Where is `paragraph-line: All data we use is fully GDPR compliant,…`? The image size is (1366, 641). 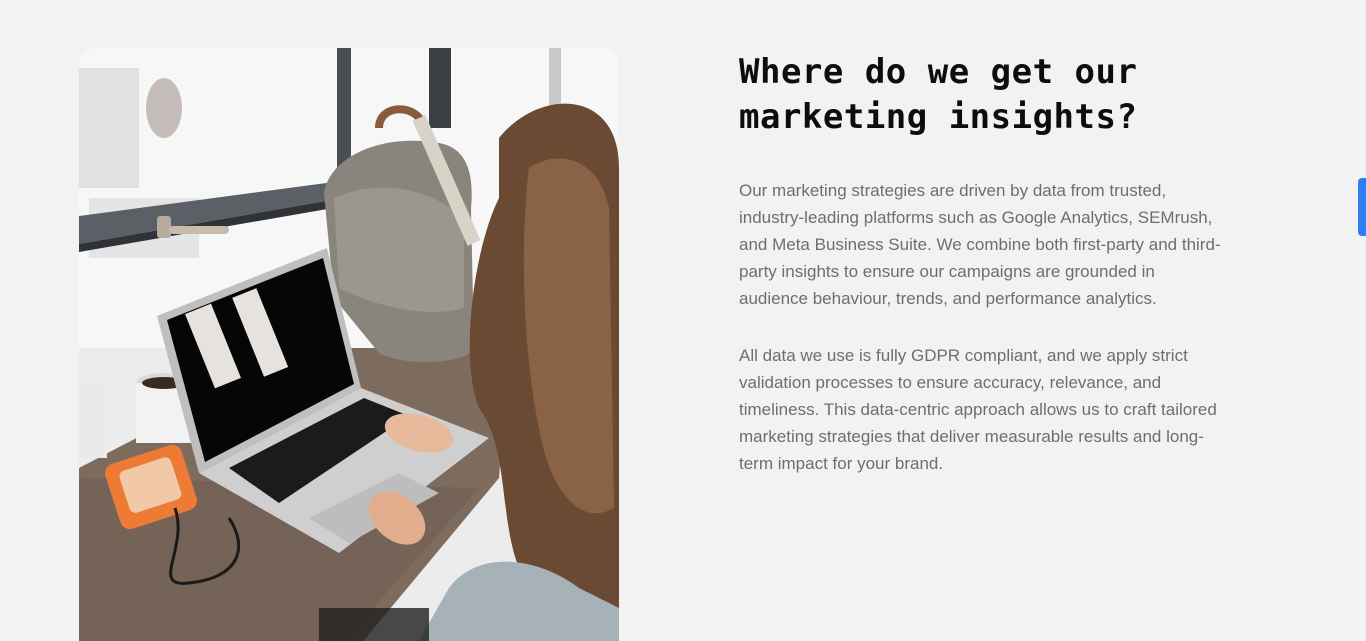 paragraph-line: All data we use is fully GDPR compliant,… is located at coordinates (963, 355).